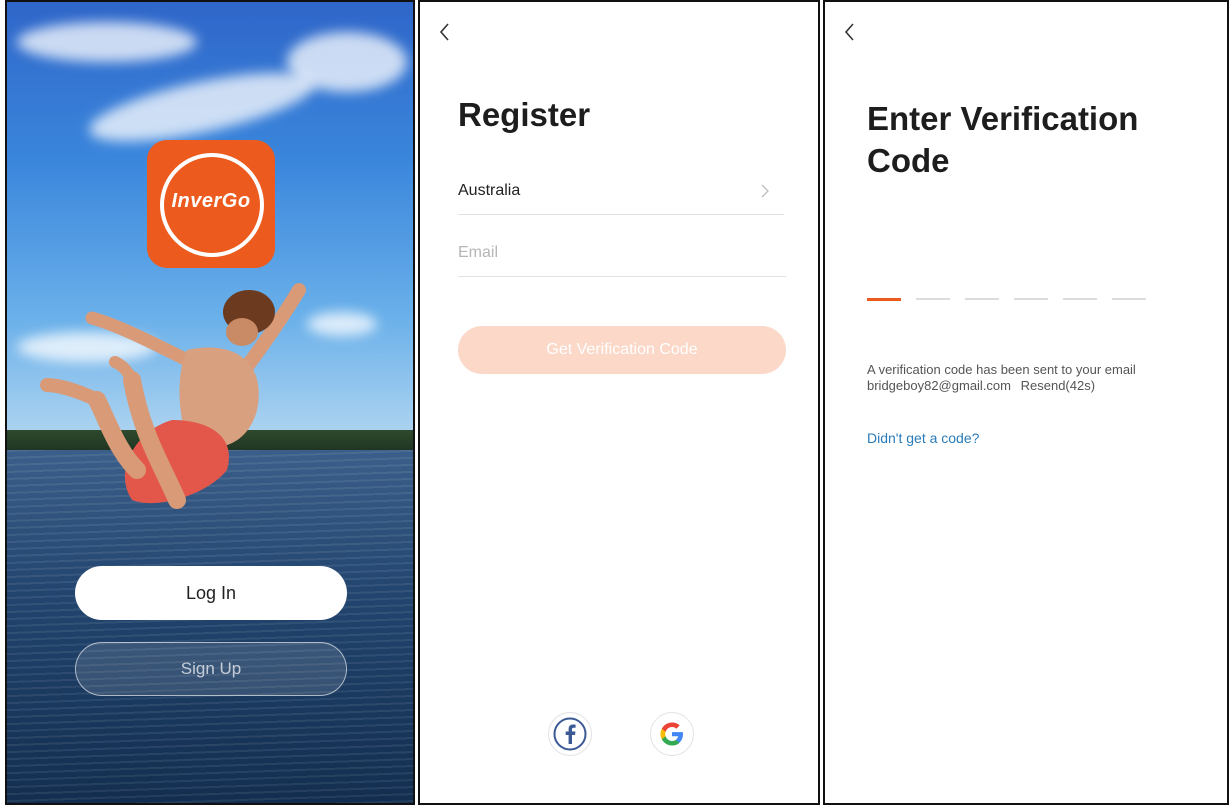  Describe the element at coordinates (618, 253) in the screenshot. I see `email-field` at that location.